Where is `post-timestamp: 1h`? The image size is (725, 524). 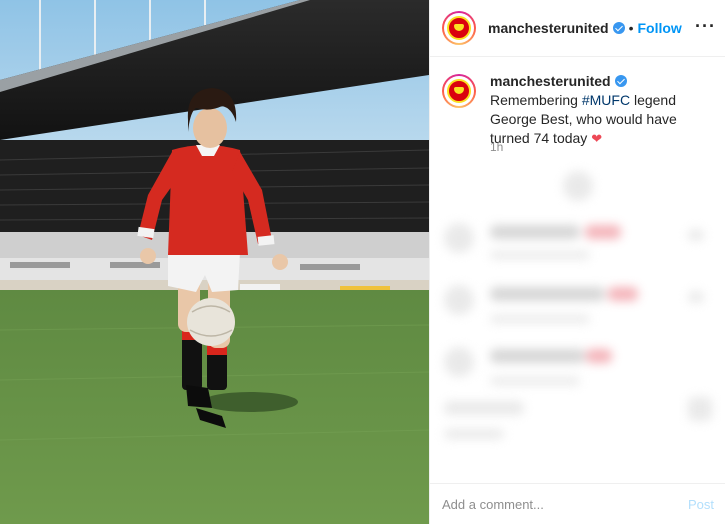
post-timestamp: 1h is located at coordinates (496, 147).